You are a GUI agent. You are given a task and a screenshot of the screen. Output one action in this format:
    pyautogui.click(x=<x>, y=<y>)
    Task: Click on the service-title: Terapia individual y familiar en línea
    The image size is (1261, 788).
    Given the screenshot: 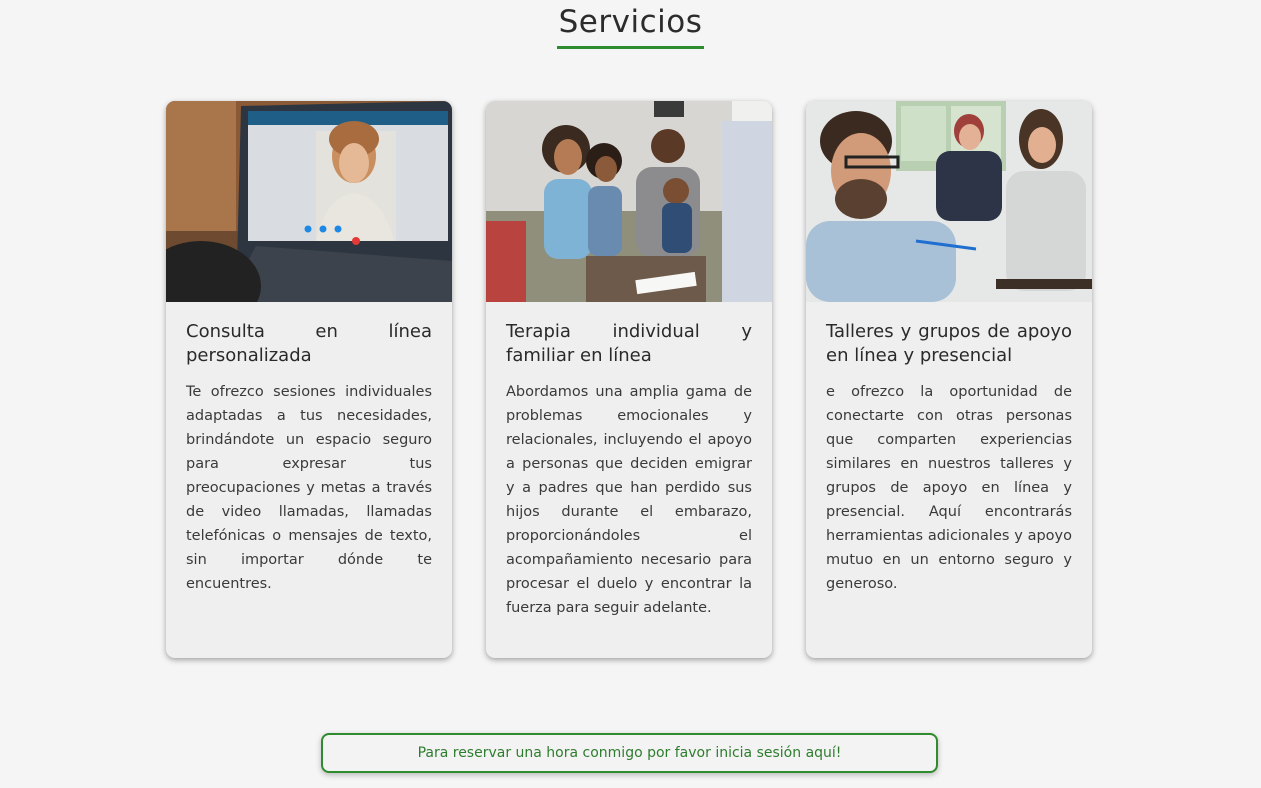 What is the action you would take?
    pyautogui.click(x=629, y=343)
    